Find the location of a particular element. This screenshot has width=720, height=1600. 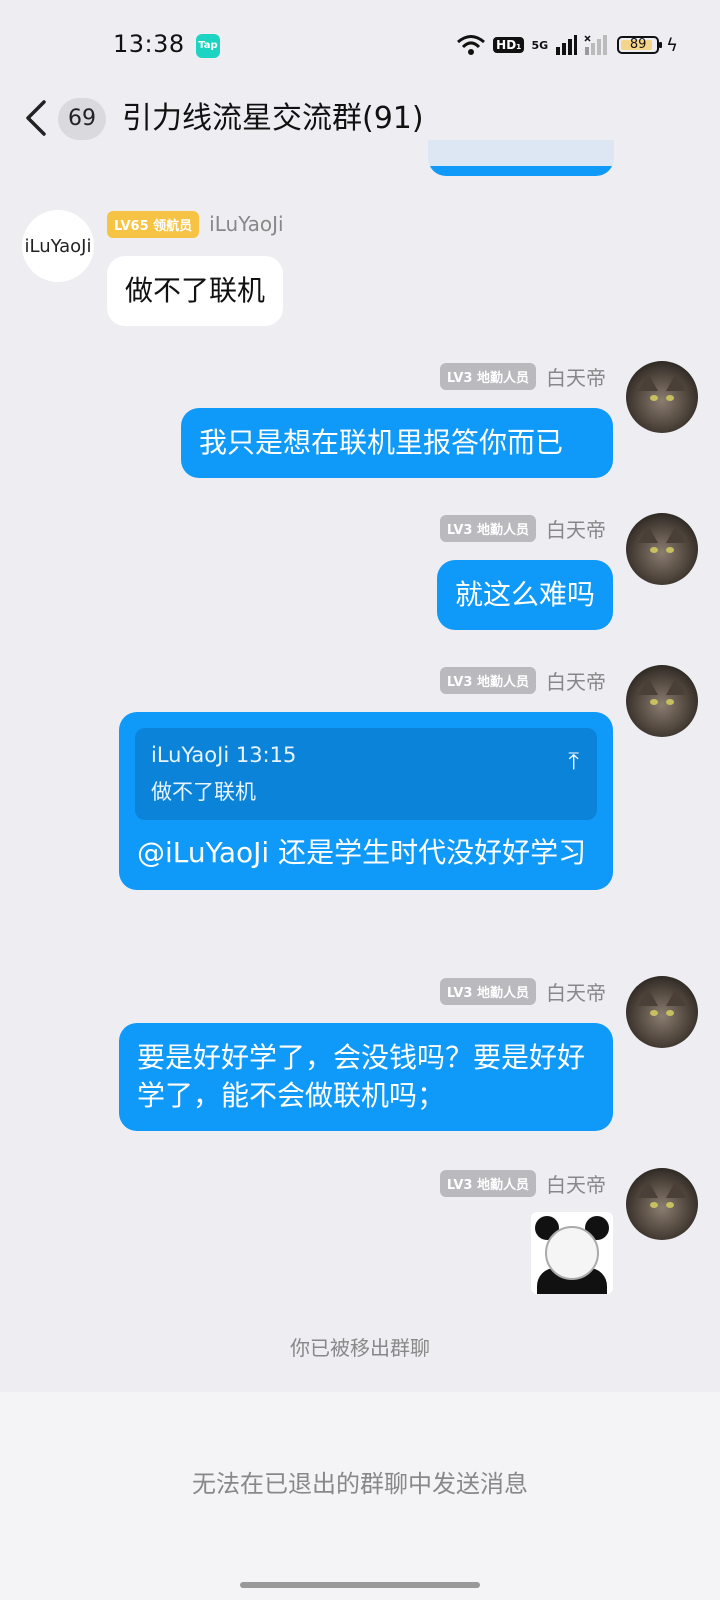

battery-level: 89 is located at coordinates (638, 44).